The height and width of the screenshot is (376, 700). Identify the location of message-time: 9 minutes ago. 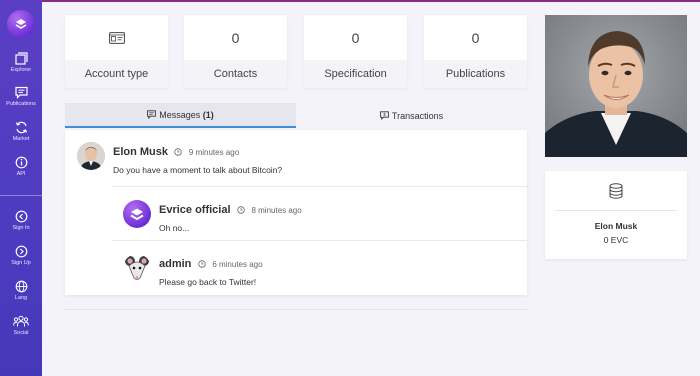
(214, 152).